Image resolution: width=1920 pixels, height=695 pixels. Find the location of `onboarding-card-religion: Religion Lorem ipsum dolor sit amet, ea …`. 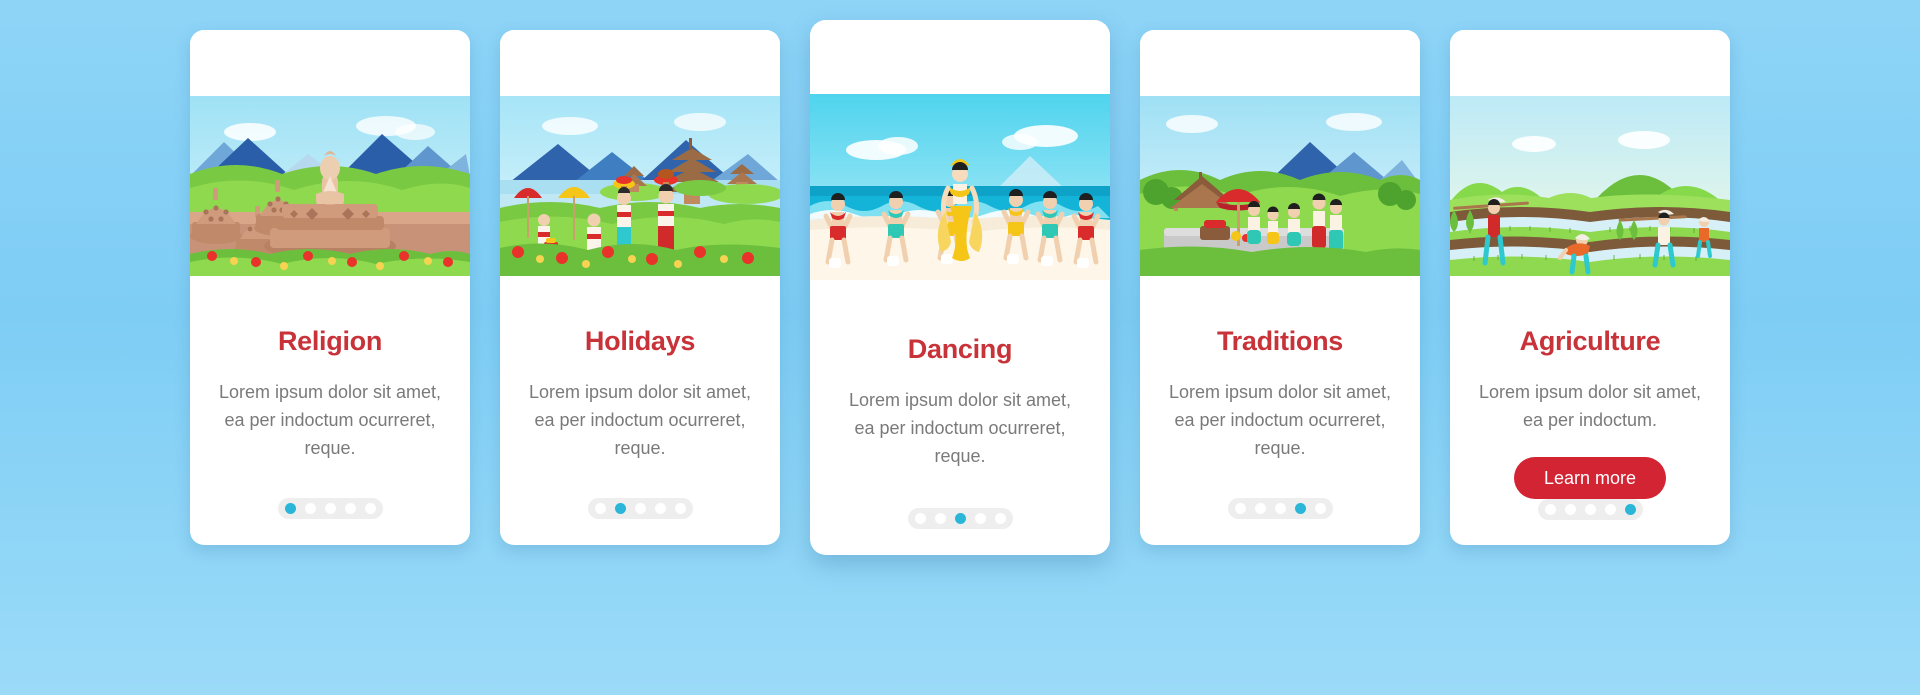

onboarding-card-religion: Religion Lorem ipsum dolor sit amet, ea … is located at coordinates (330, 287).